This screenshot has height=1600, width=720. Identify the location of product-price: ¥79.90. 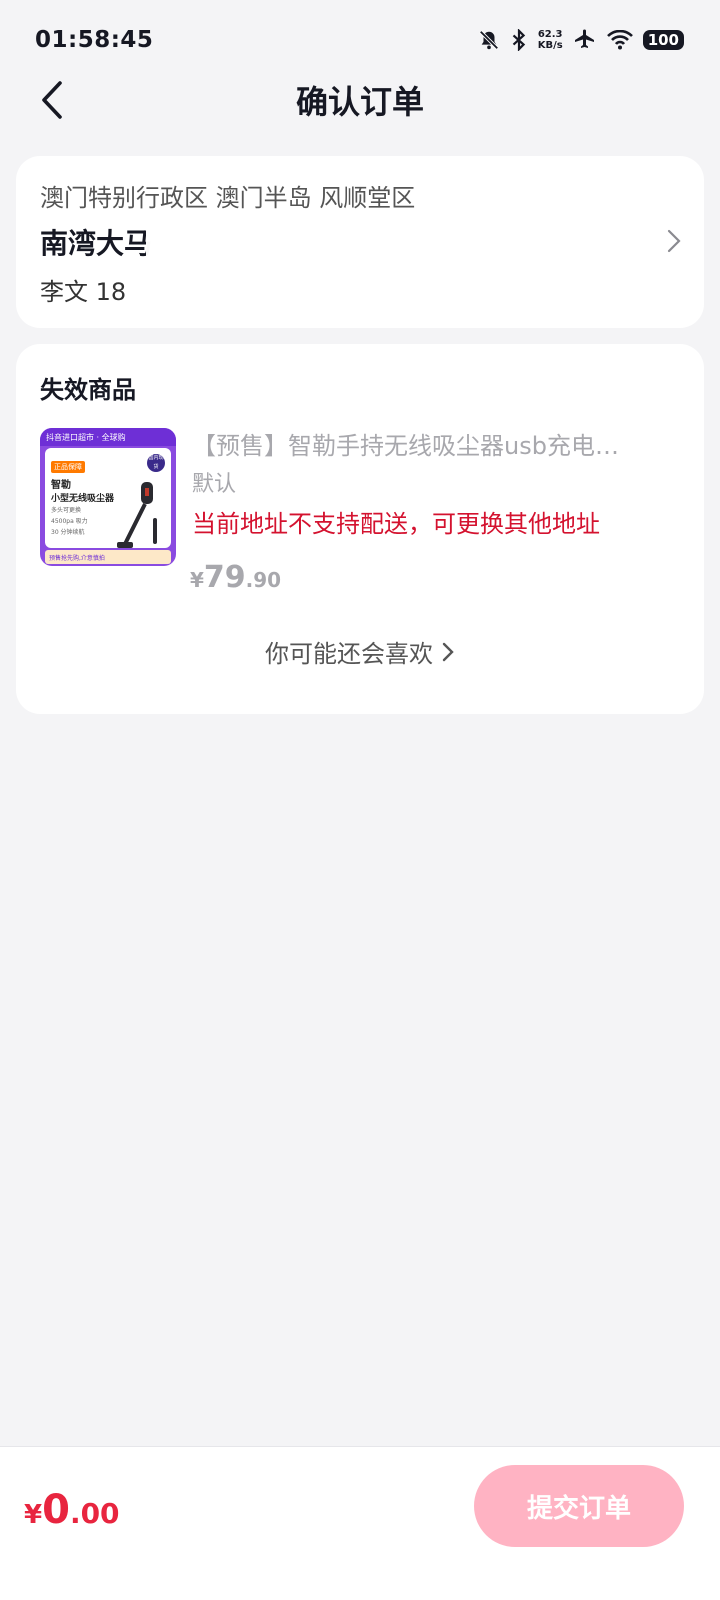
(235, 577).